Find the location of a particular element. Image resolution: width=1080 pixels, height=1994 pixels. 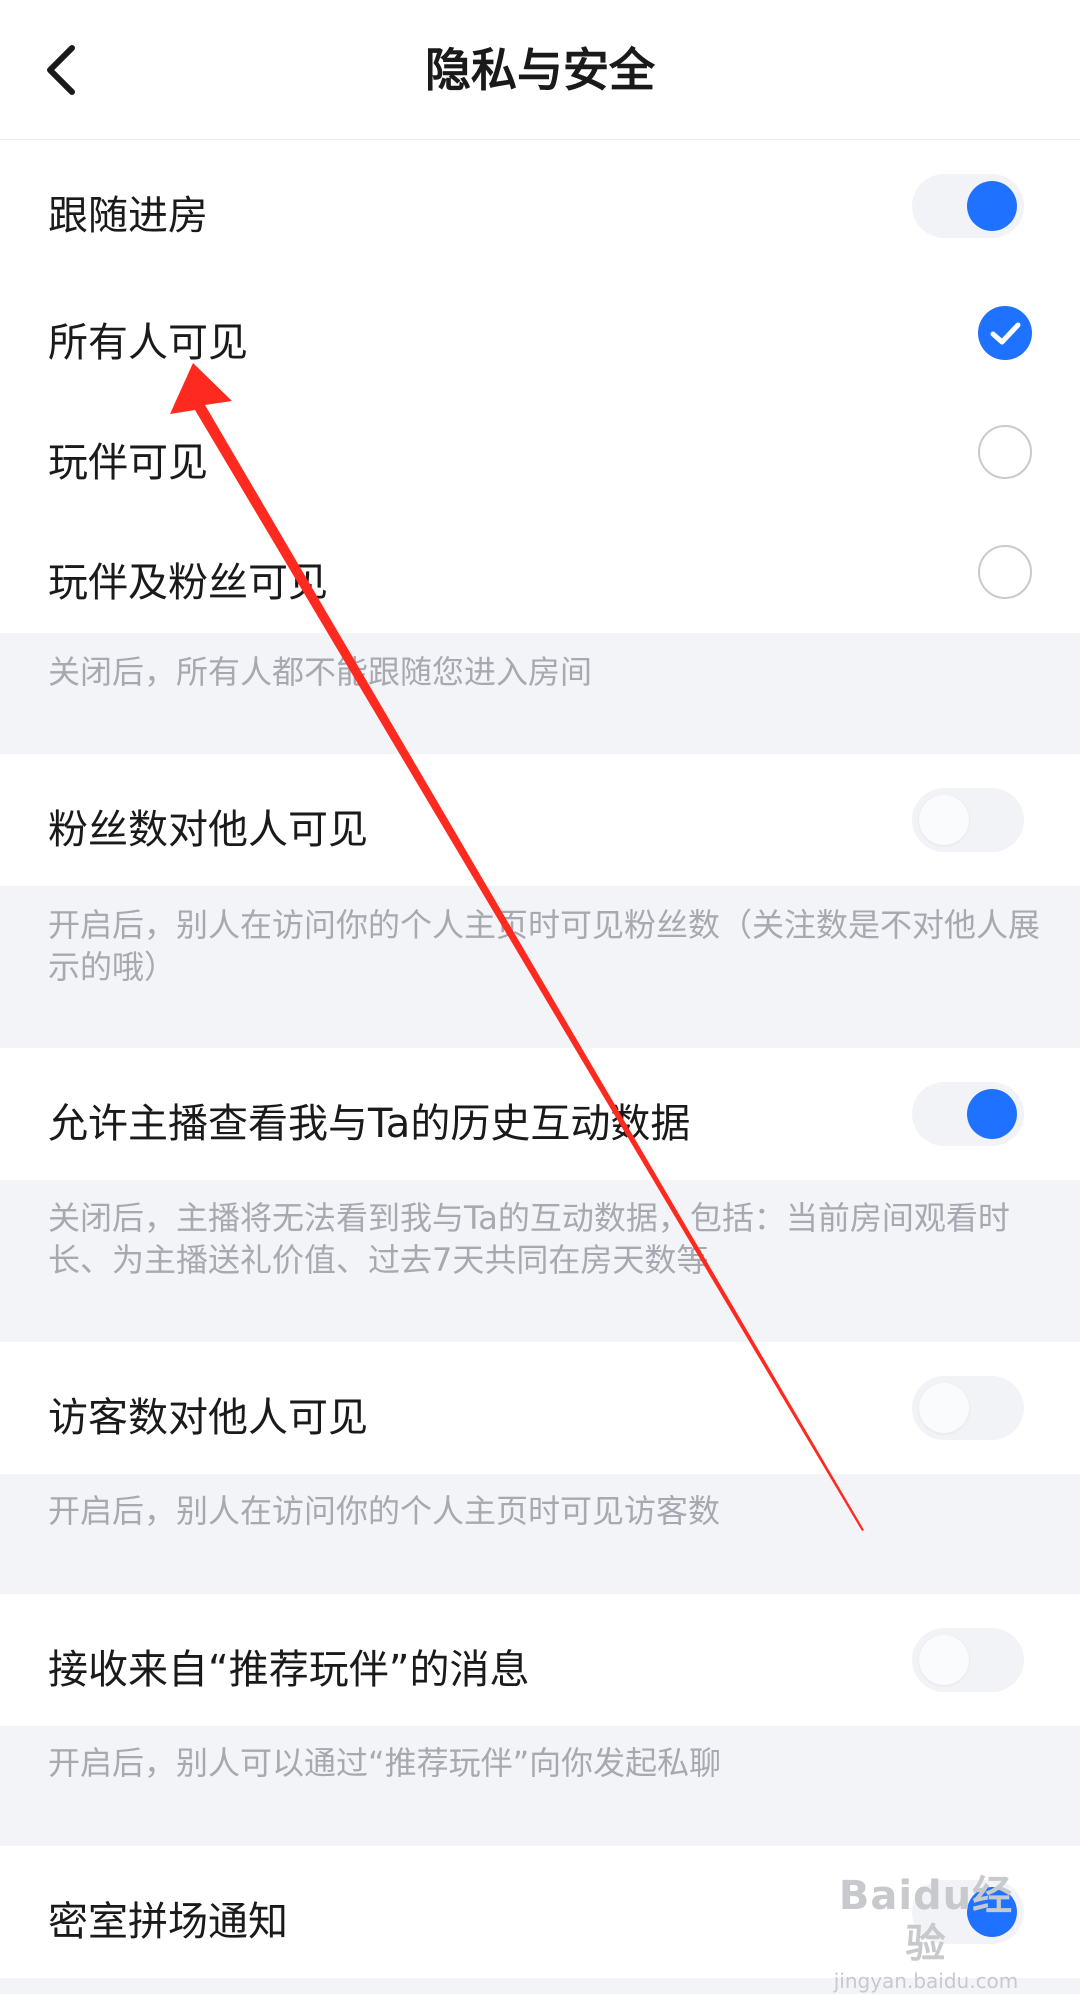

option-playmates-fans-row: 玩伴及粉丝可见 is located at coordinates (540, 572).